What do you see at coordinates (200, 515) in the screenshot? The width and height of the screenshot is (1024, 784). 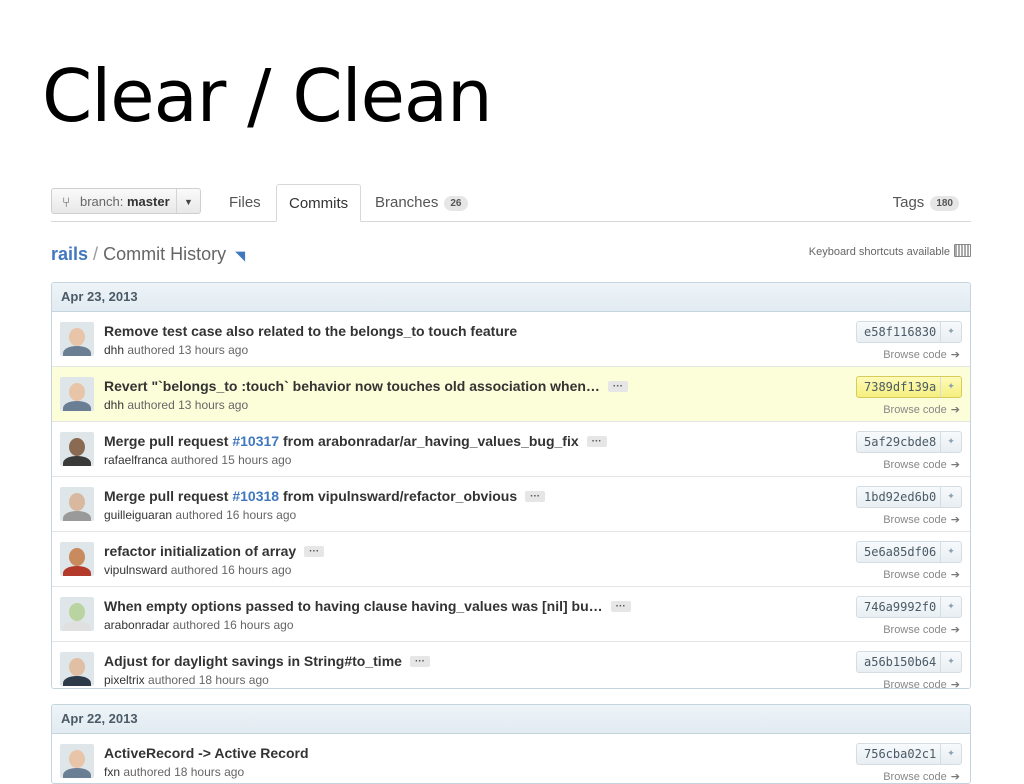 I see `commit-meta: guilleiguaran authored 16 hours ago` at bounding box center [200, 515].